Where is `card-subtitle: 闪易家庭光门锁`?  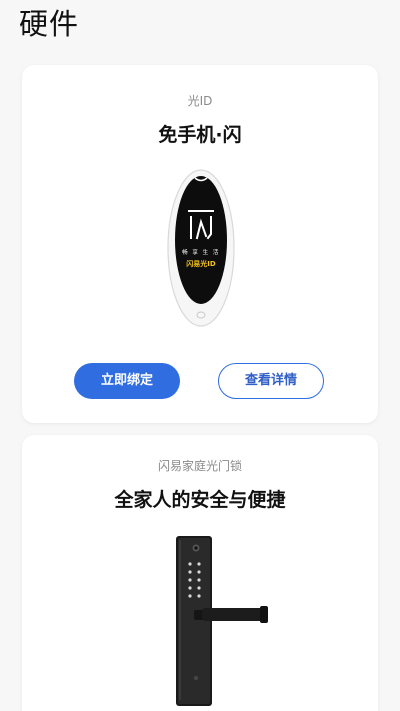 card-subtitle: 闪易家庭光门锁 is located at coordinates (199, 466).